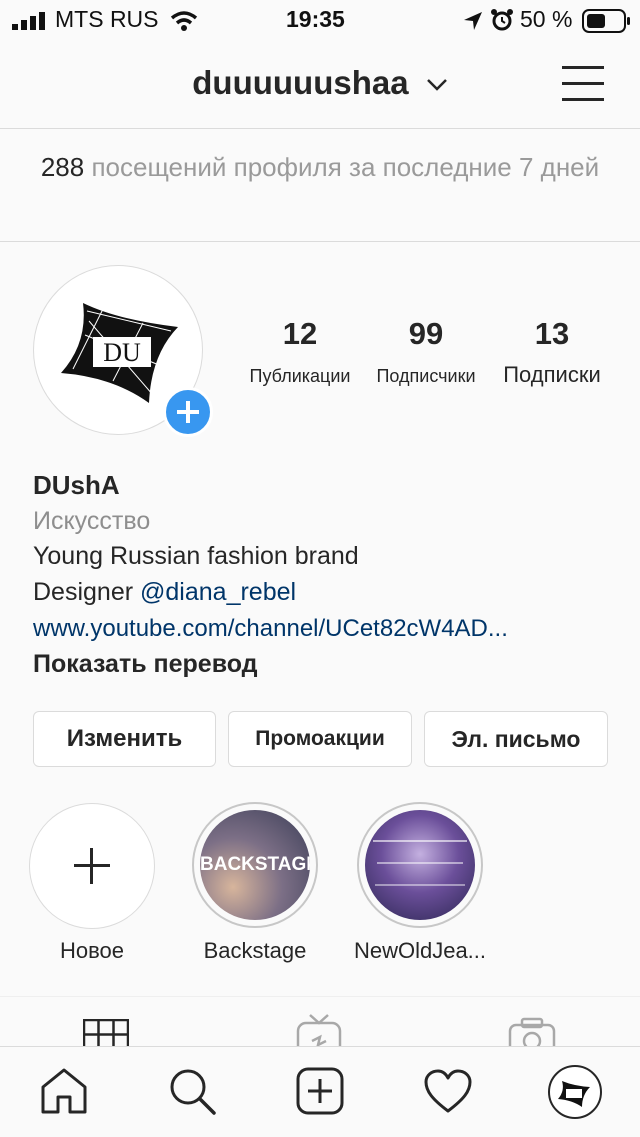 The image size is (640, 1137). What do you see at coordinates (106, 1033) in the screenshot?
I see `grid-icon` at bounding box center [106, 1033].